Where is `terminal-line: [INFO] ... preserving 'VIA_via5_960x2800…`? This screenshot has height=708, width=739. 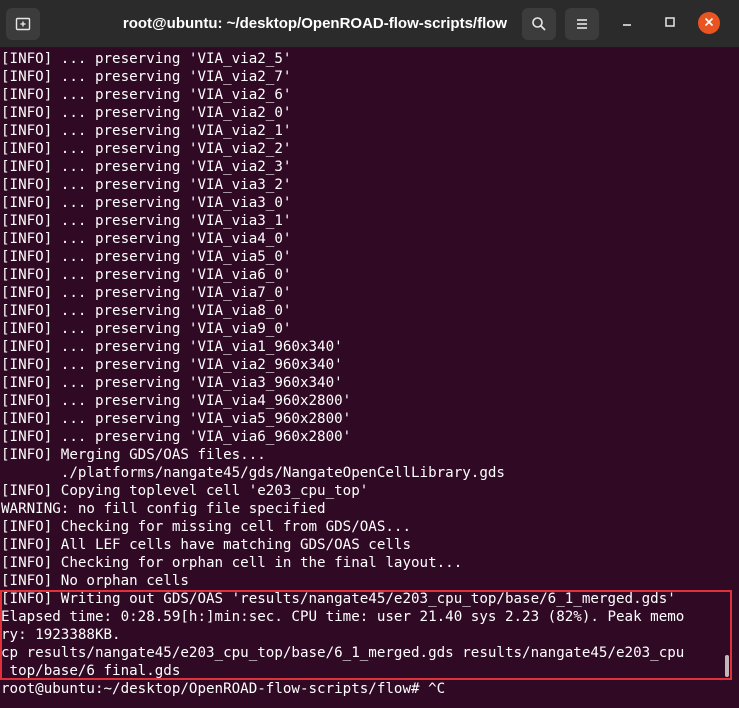
terminal-line: [INFO] ... preserving 'VIA_via5_960x2800… is located at coordinates (176, 419).